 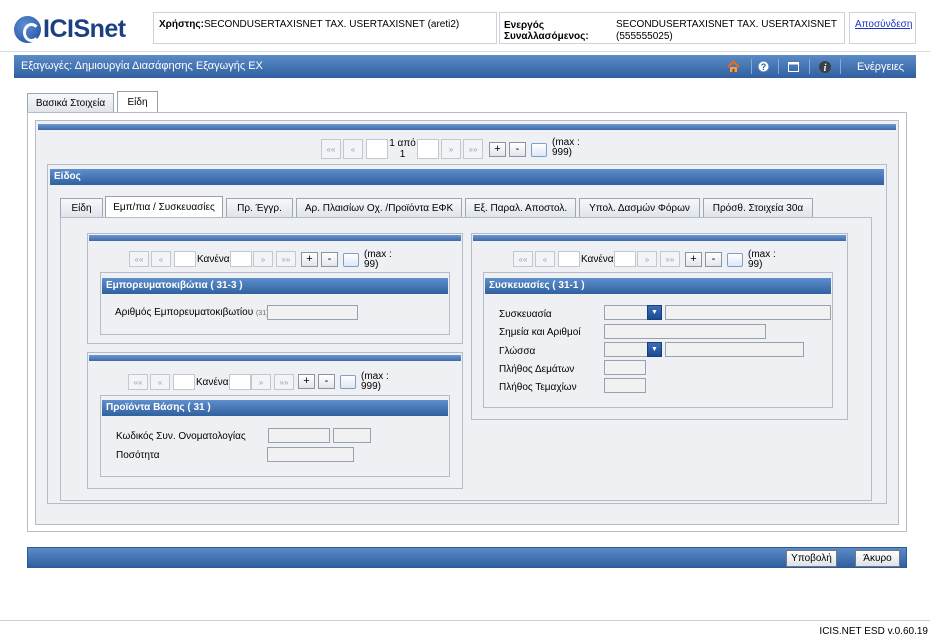 What do you see at coordinates (880, 67) in the screenshot?
I see `actions-menu: Ενέργειες` at bounding box center [880, 67].